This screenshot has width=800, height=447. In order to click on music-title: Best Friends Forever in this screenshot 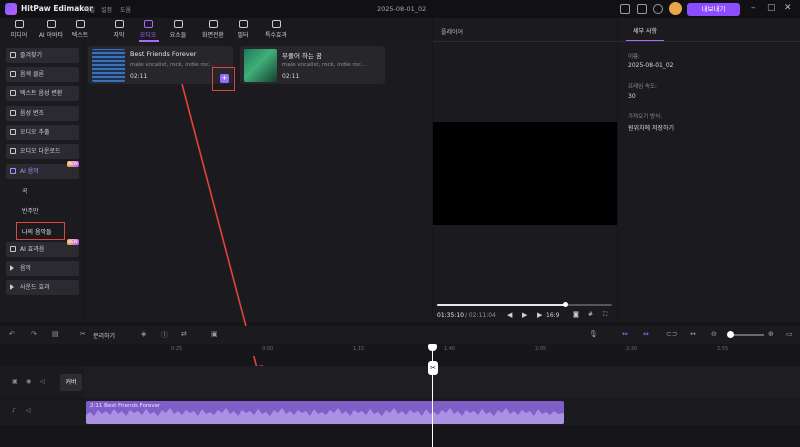, I will do `click(163, 54)`.